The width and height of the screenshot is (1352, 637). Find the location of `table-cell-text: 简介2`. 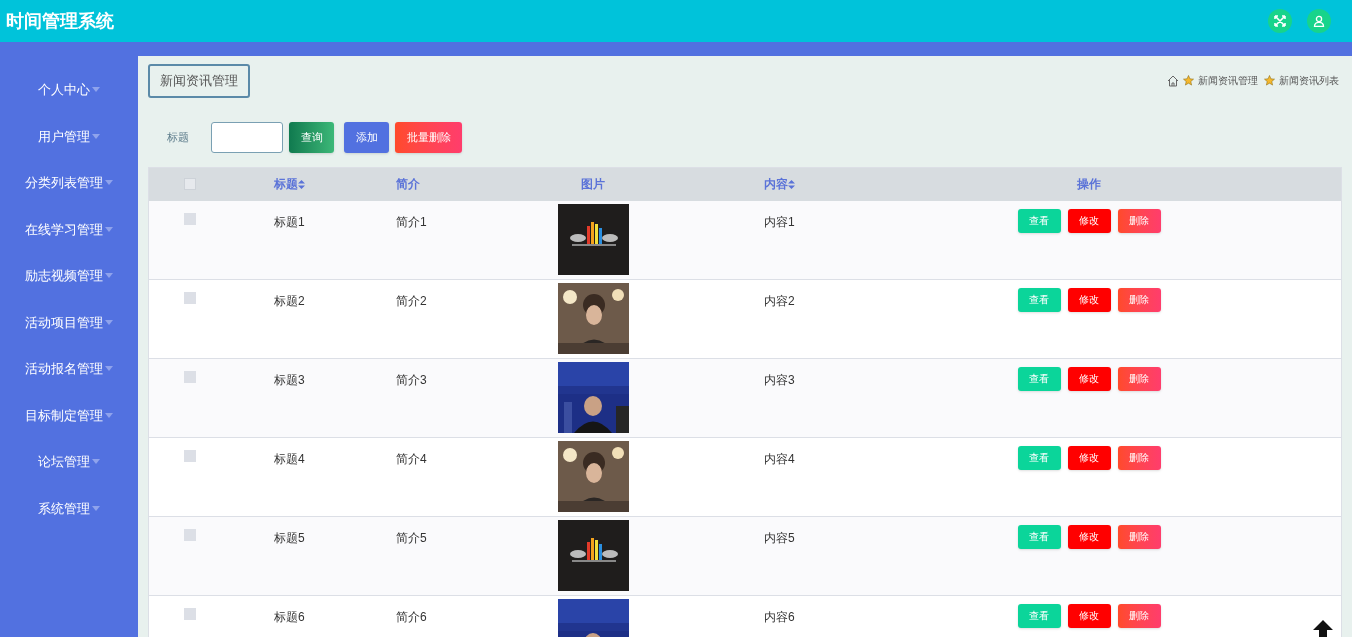

table-cell-text: 简介2 is located at coordinates (411, 300).